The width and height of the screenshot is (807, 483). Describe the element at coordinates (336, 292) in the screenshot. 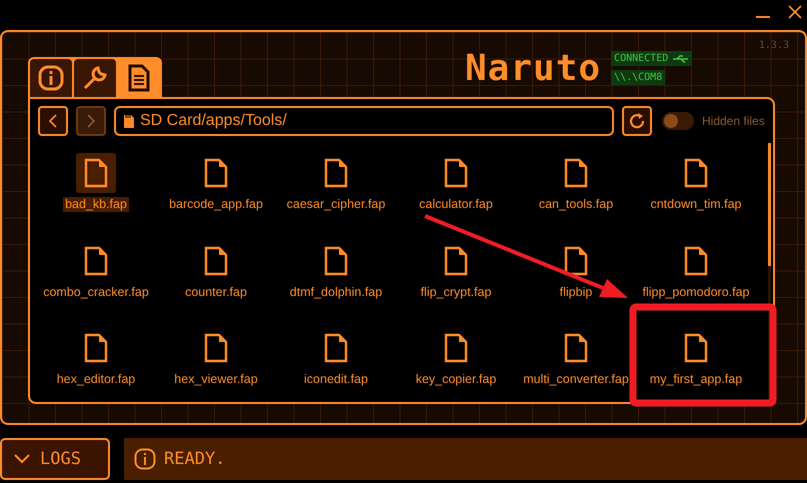

I see `file-name: dtmf_dolphin.fap` at that location.